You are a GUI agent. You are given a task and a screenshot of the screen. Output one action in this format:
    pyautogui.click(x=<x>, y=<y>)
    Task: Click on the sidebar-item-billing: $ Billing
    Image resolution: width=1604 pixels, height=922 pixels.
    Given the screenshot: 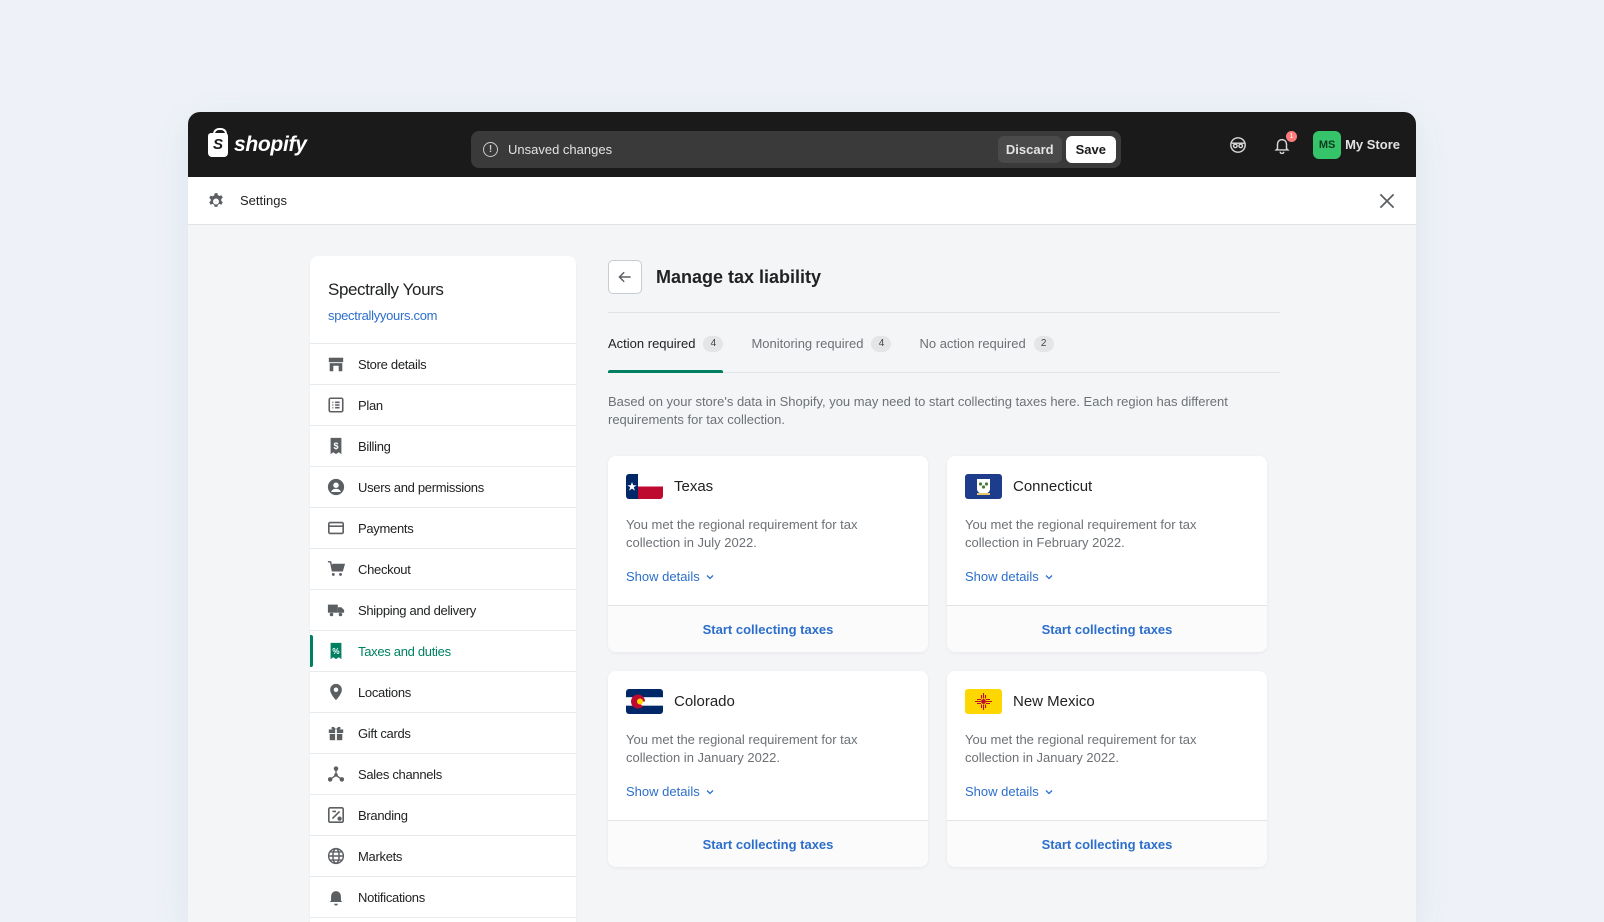 What is the action you would take?
    pyautogui.click(x=443, y=446)
    